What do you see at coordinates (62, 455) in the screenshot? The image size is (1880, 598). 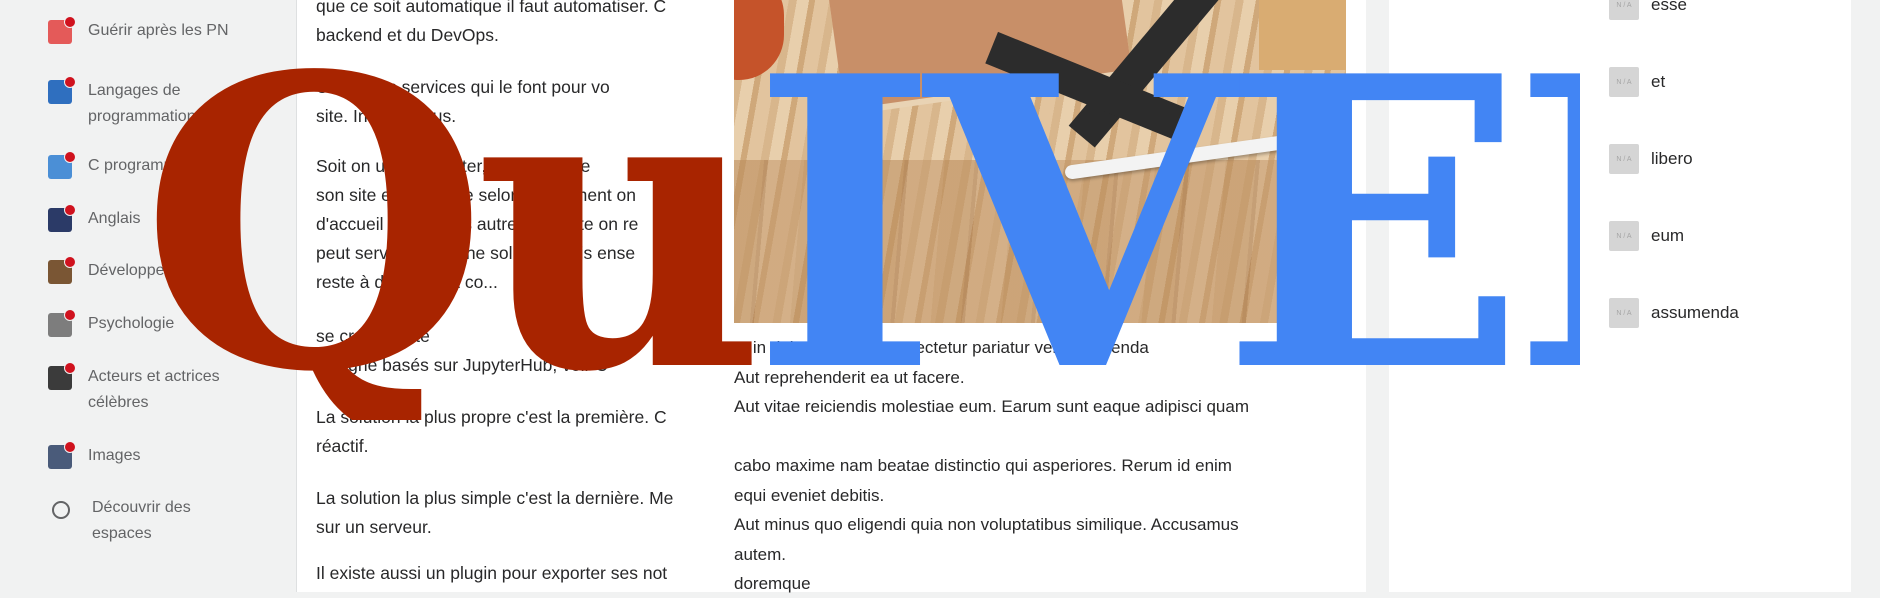 I see `images-icon` at bounding box center [62, 455].